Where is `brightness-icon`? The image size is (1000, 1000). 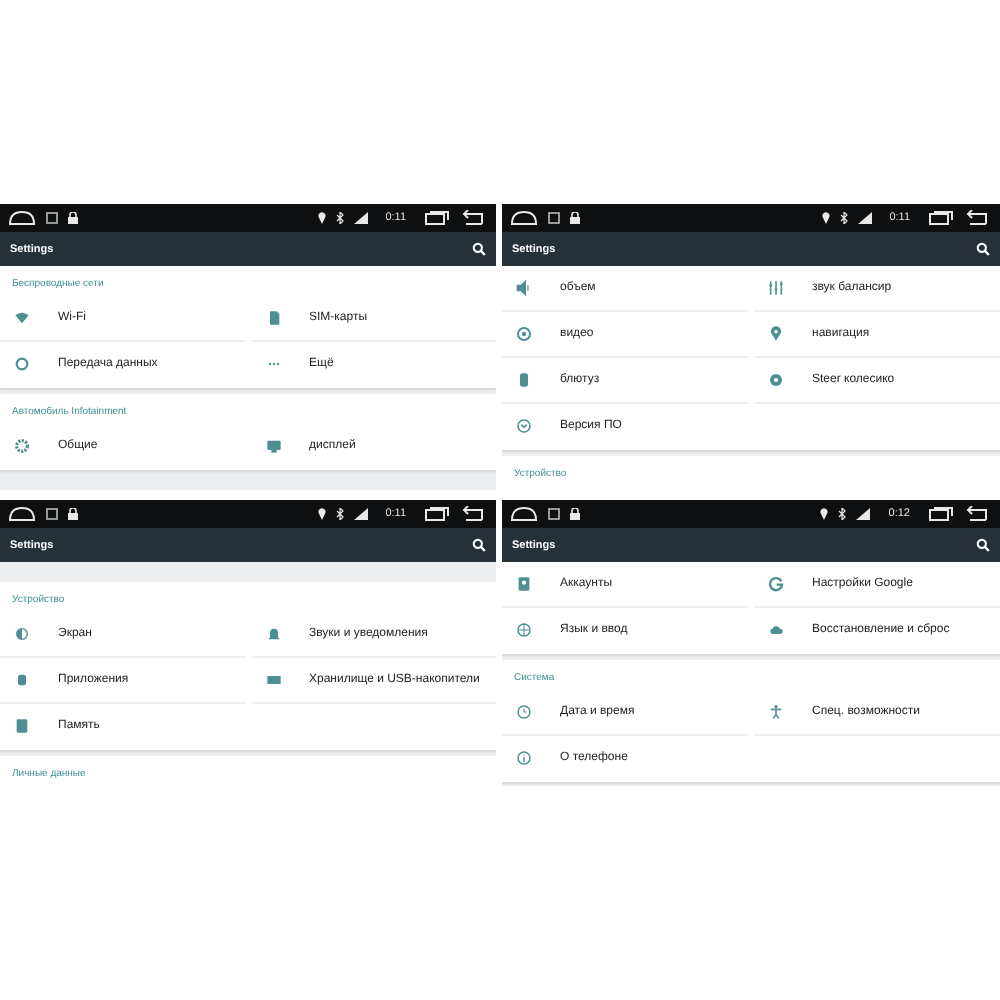
brightness-icon is located at coordinates (22, 634).